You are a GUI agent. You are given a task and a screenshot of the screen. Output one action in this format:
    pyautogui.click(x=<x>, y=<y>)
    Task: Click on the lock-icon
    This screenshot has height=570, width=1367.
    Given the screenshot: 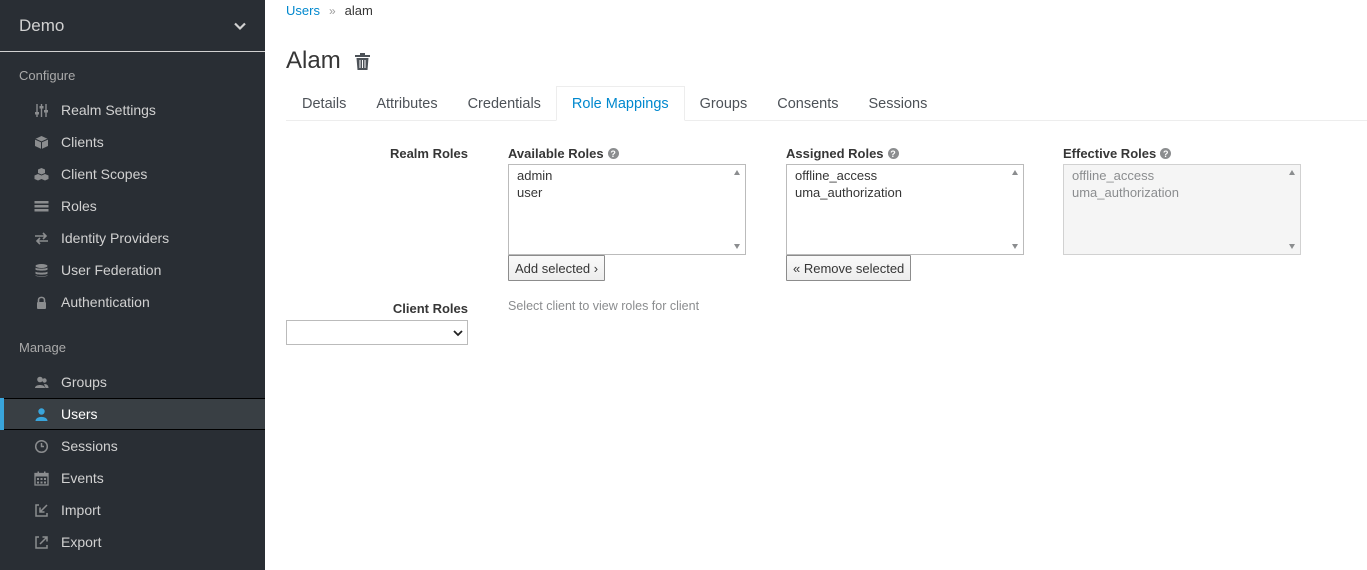 What is the action you would take?
    pyautogui.click(x=41, y=302)
    